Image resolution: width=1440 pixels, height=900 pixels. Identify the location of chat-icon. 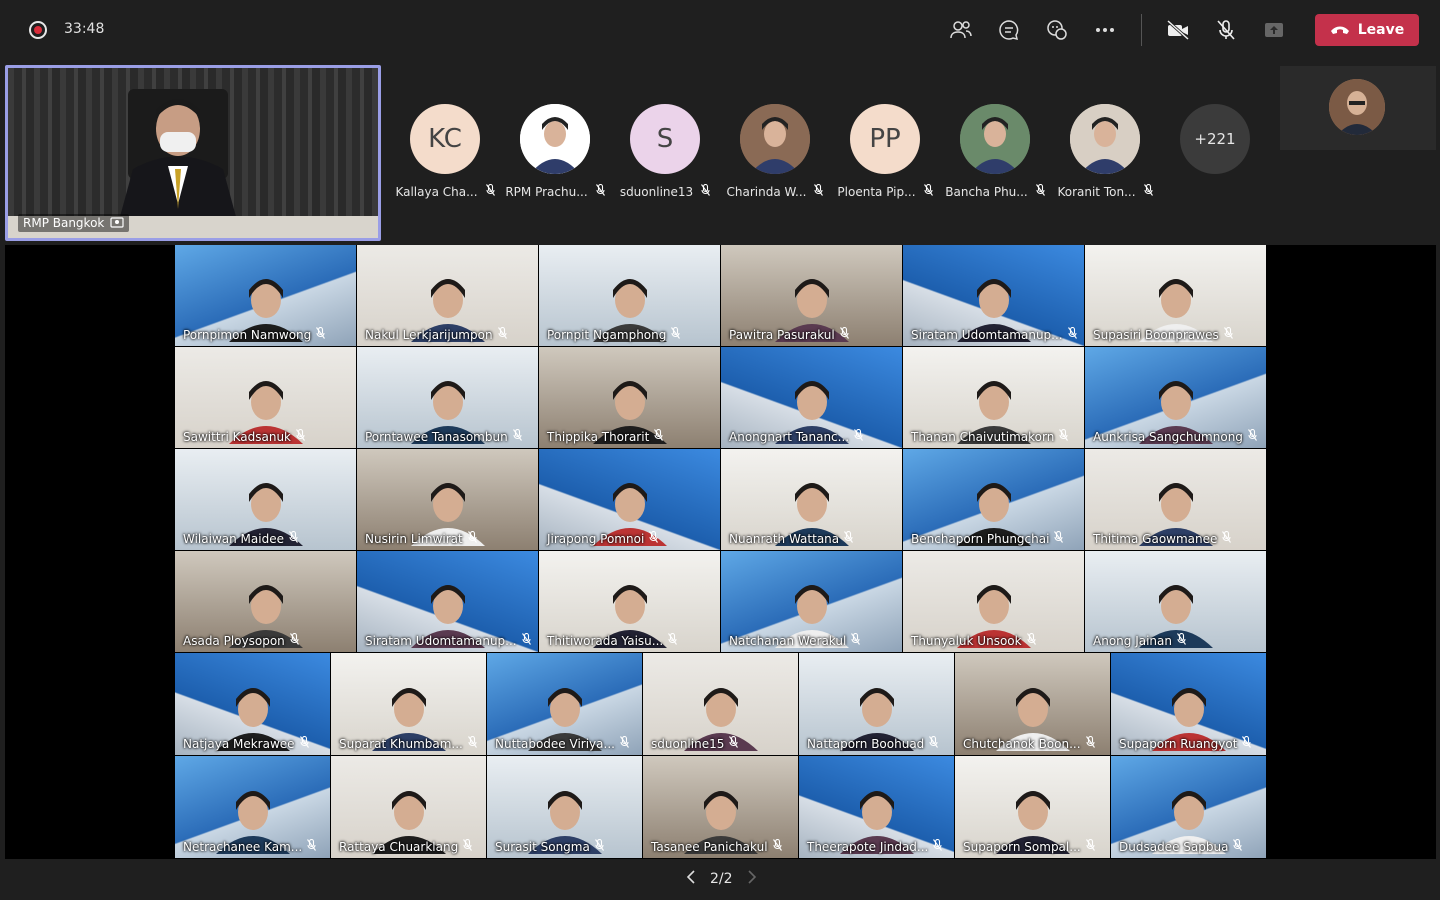
(1009, 30).